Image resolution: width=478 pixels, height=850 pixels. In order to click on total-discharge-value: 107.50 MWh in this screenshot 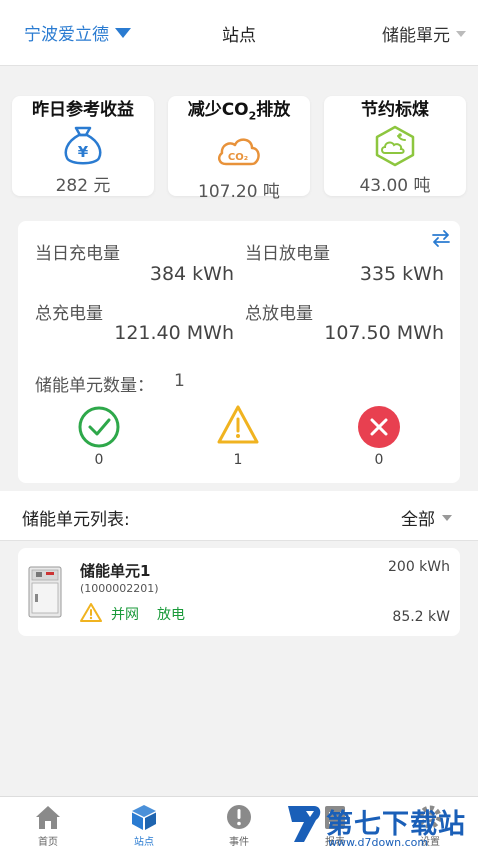, I will do `click(384, 333)`.